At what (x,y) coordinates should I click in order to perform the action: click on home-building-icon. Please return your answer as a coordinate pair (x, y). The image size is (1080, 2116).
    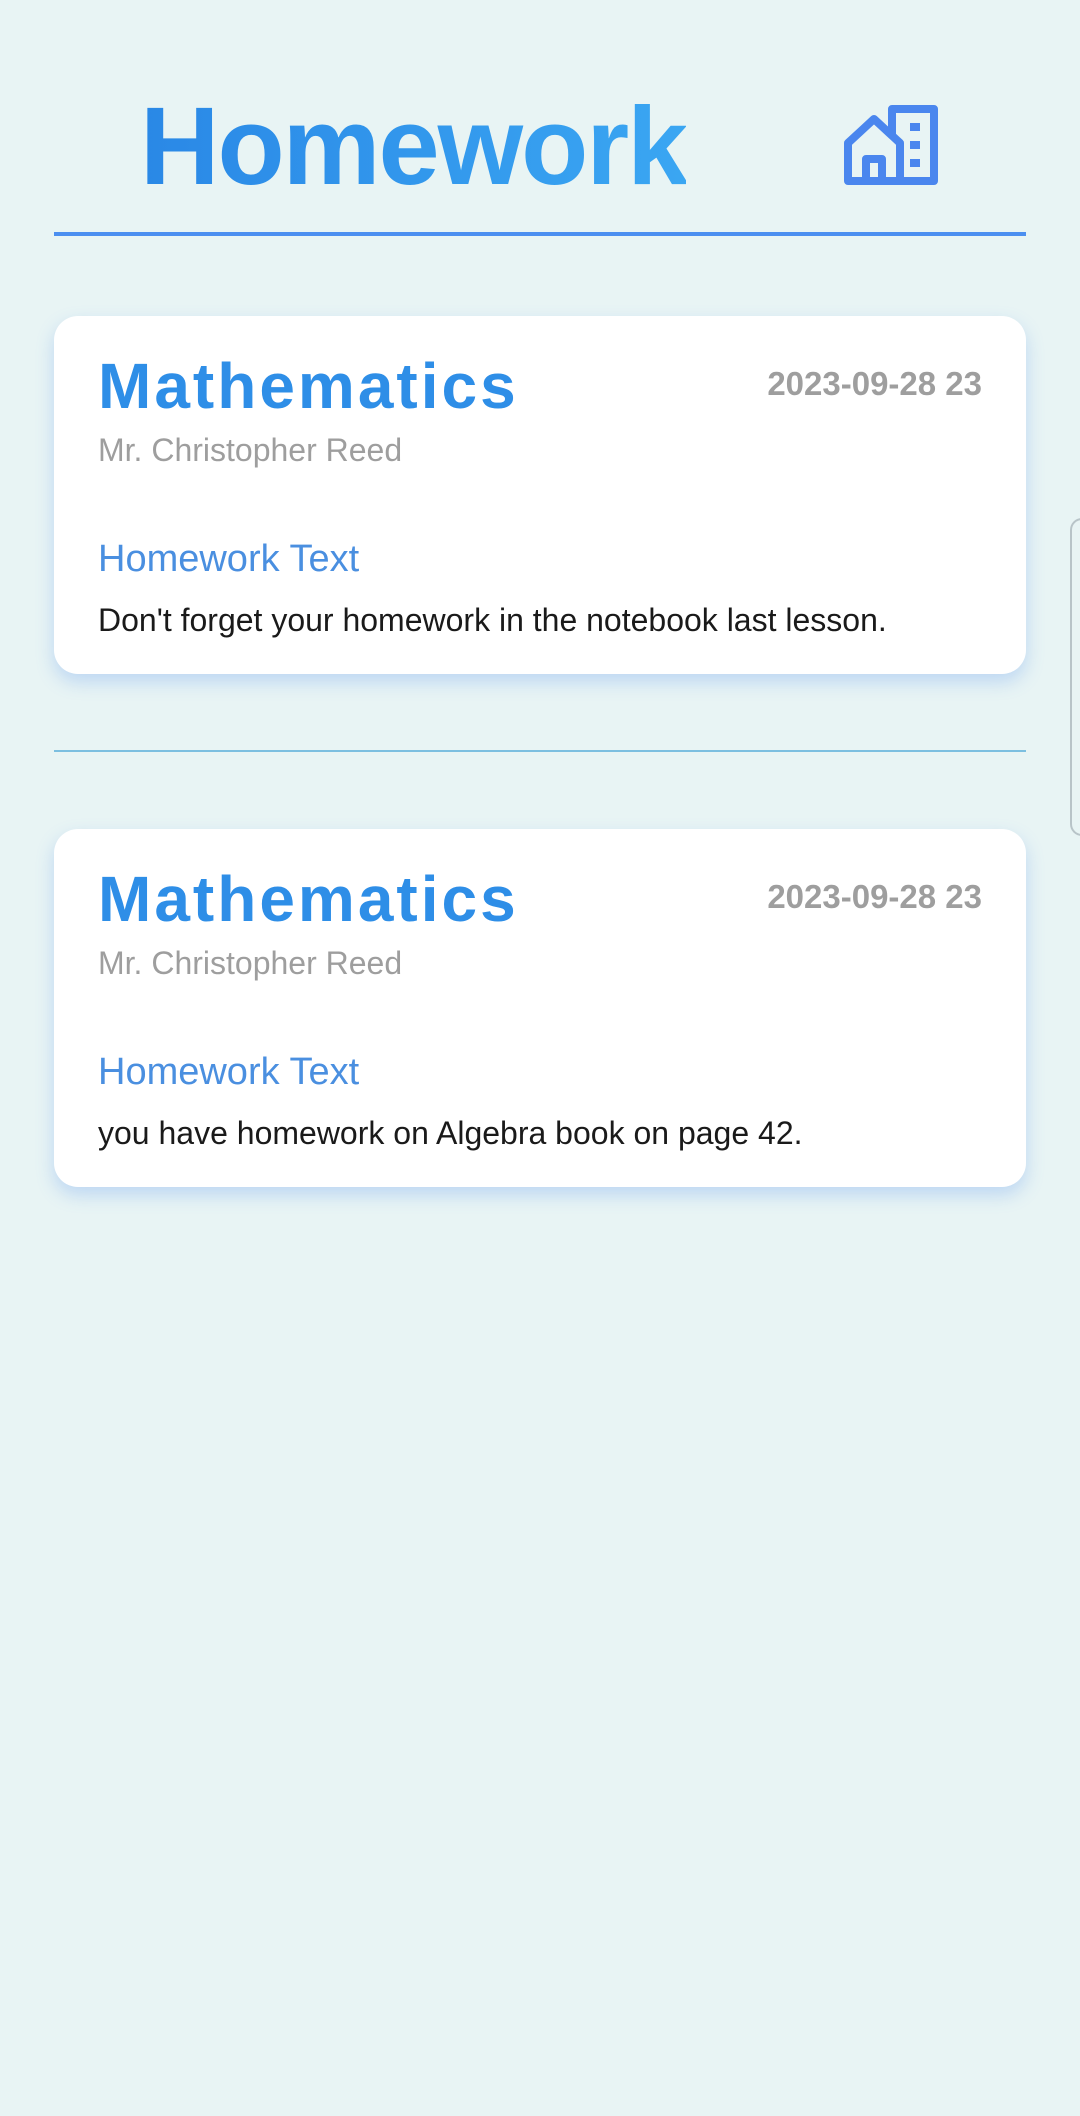
    Looking at the image, I should click on (891, 145).